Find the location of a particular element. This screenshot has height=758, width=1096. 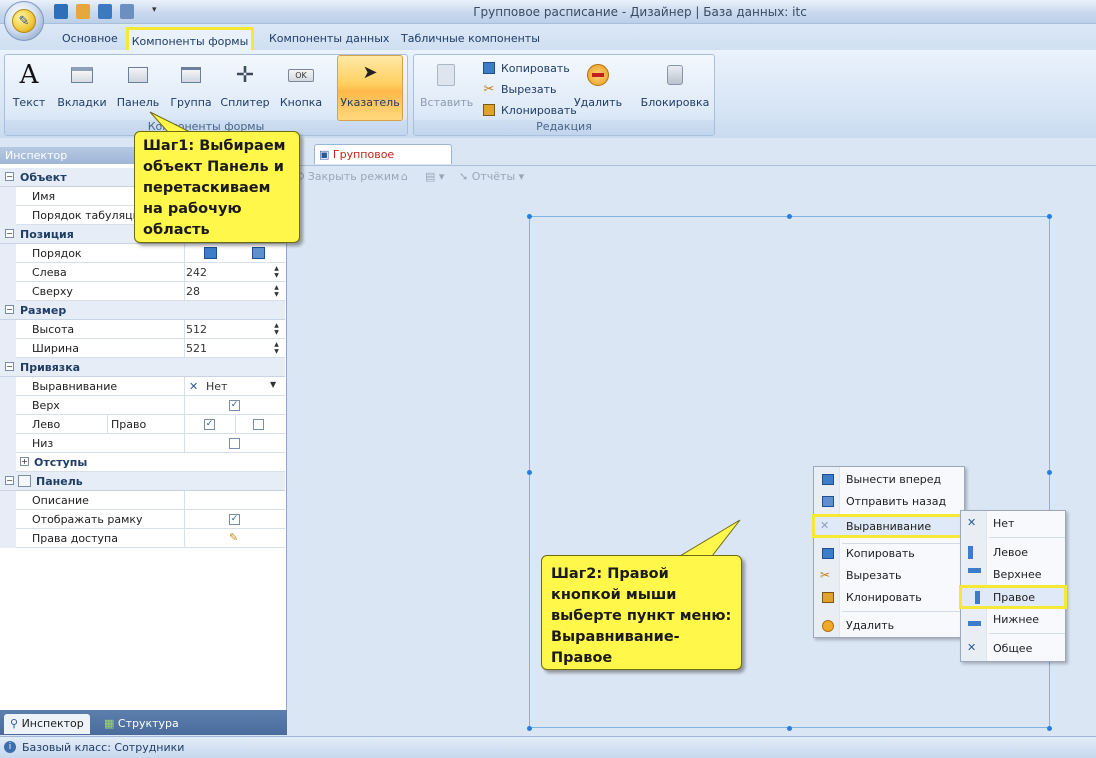

align-item-right: Правое is located at coordinates (1013, 597).